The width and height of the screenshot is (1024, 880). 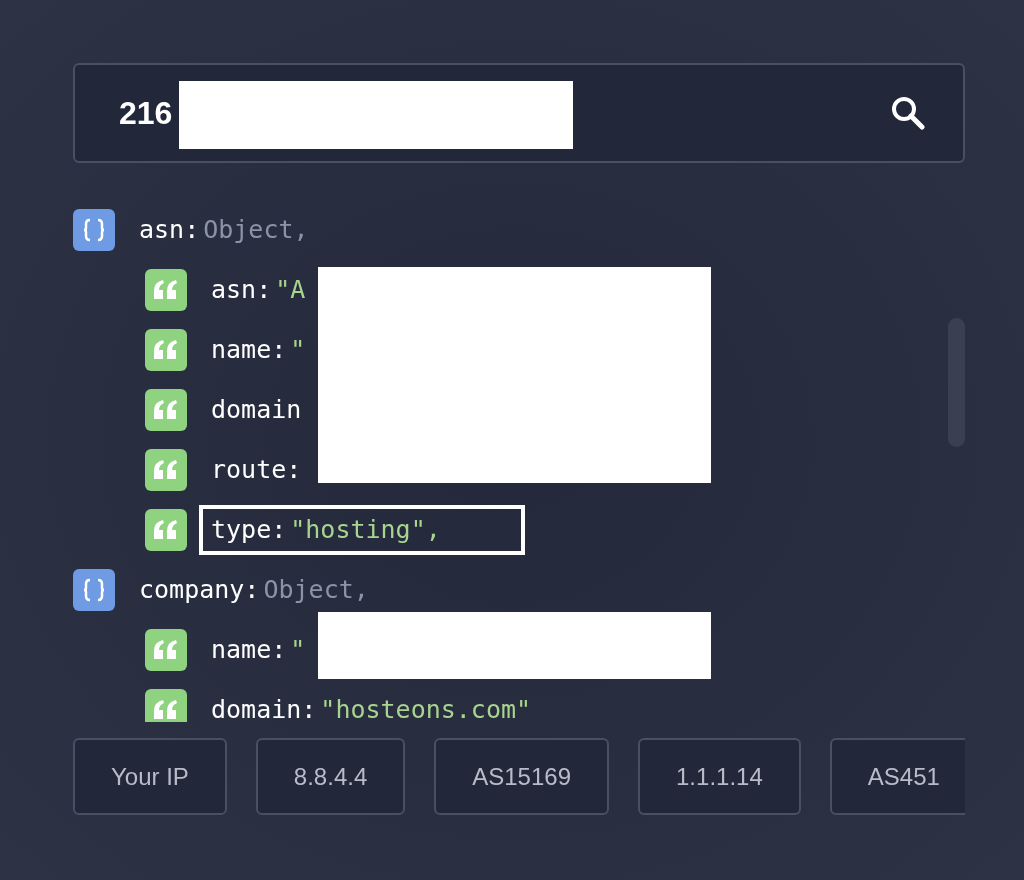 What do you see at coordinates (256, 470) in the screenshot?
I see `entry-key: route:` at bounding box center [256, 470].